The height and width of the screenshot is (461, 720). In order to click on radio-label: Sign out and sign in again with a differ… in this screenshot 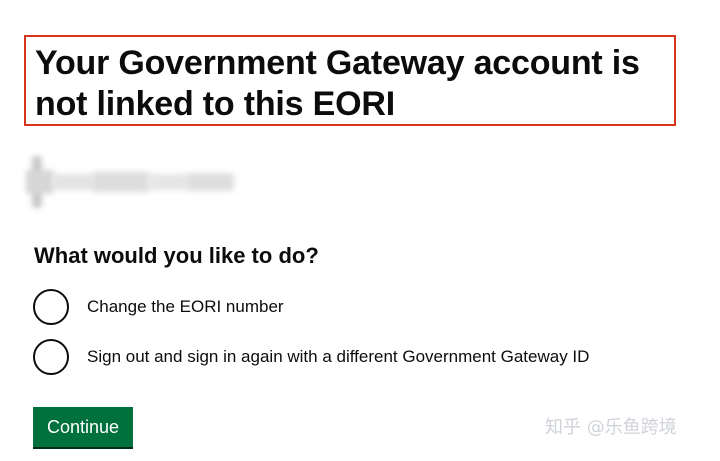, I will do `click(338, 357)`.